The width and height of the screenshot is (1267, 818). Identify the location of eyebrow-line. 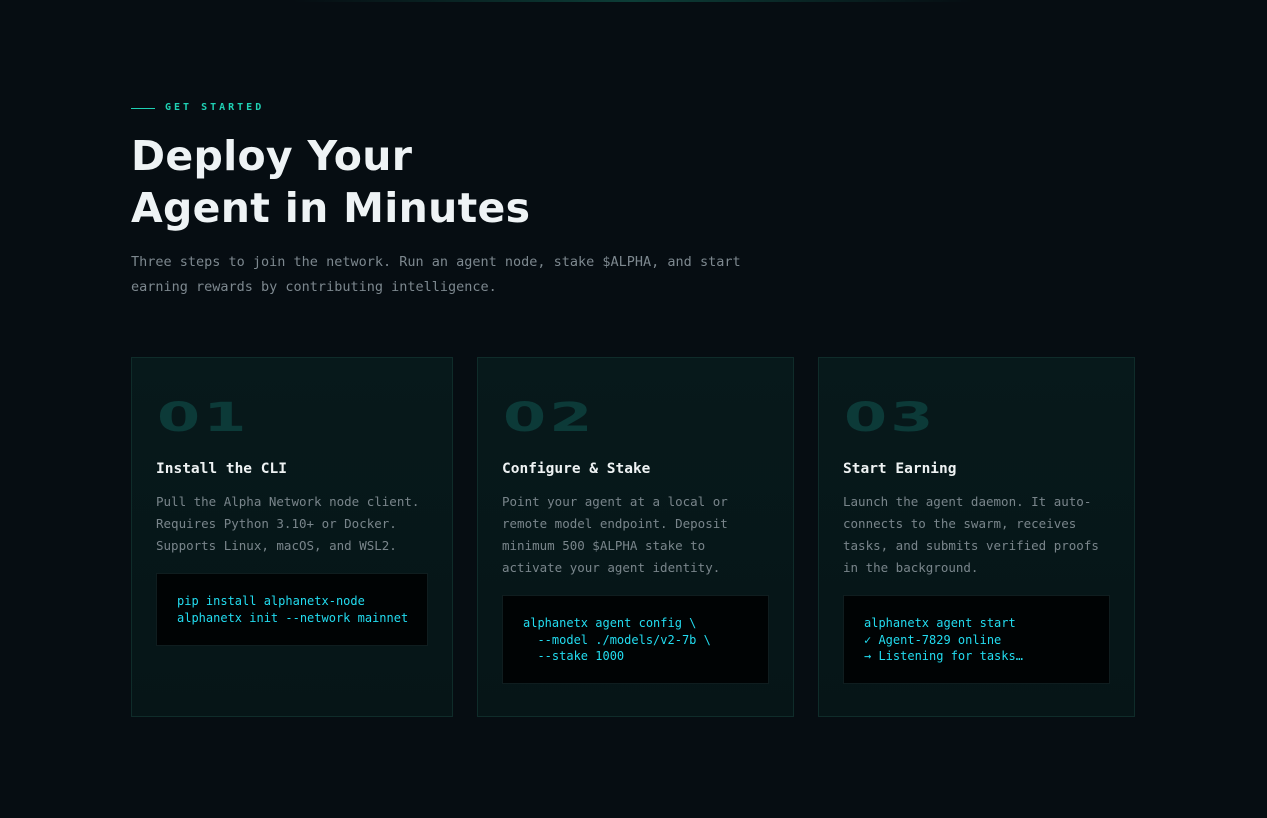
(143, 108).